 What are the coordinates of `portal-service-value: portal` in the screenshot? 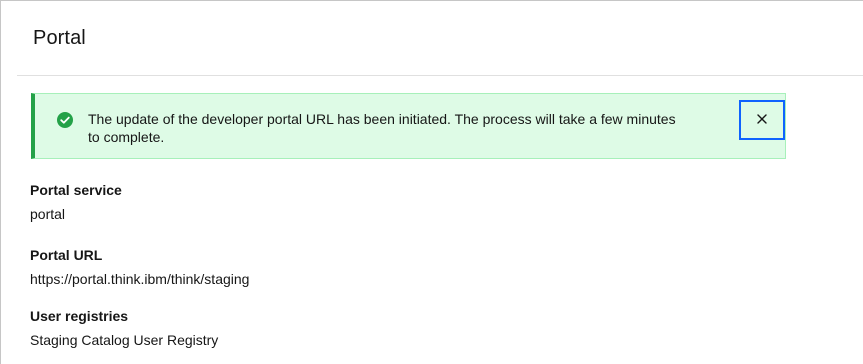 It's located at (48, 214).